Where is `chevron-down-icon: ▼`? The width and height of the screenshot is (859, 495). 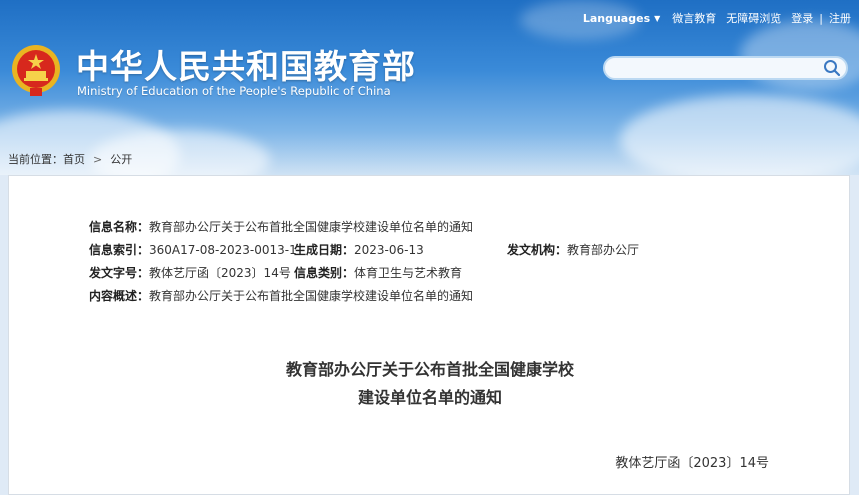
chevron-down-icon: ▼ is located at coordinates (657, 18).